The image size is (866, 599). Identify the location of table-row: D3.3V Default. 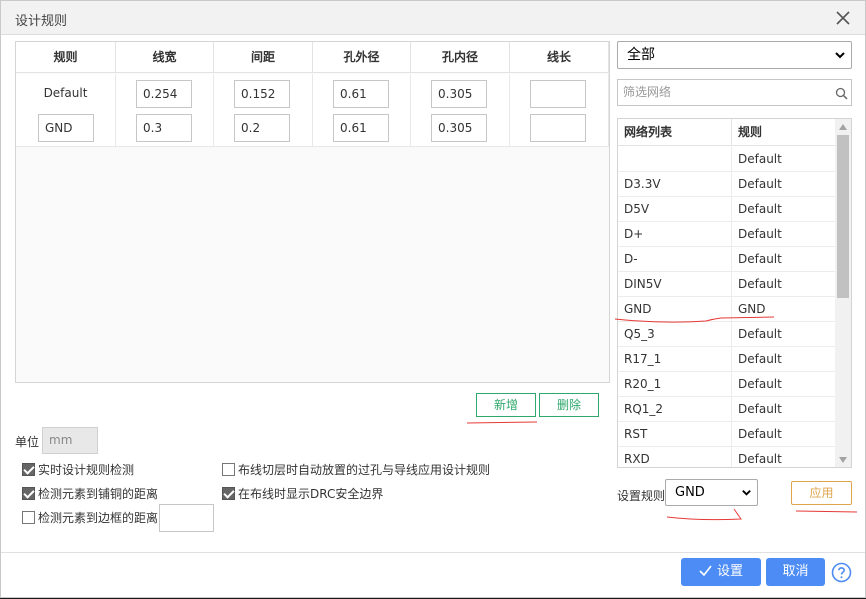
(726, 184).